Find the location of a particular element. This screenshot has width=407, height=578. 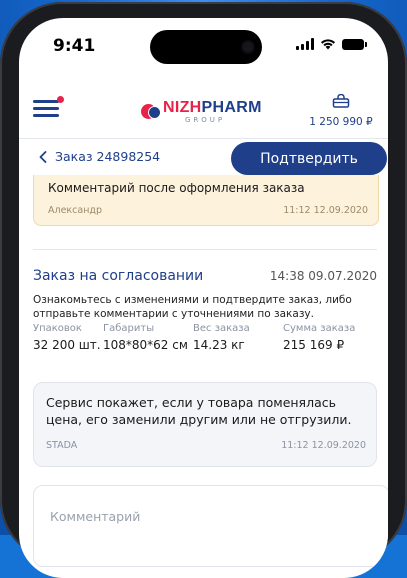

brand-sub: GROUP is located at coordinates (205, 120).